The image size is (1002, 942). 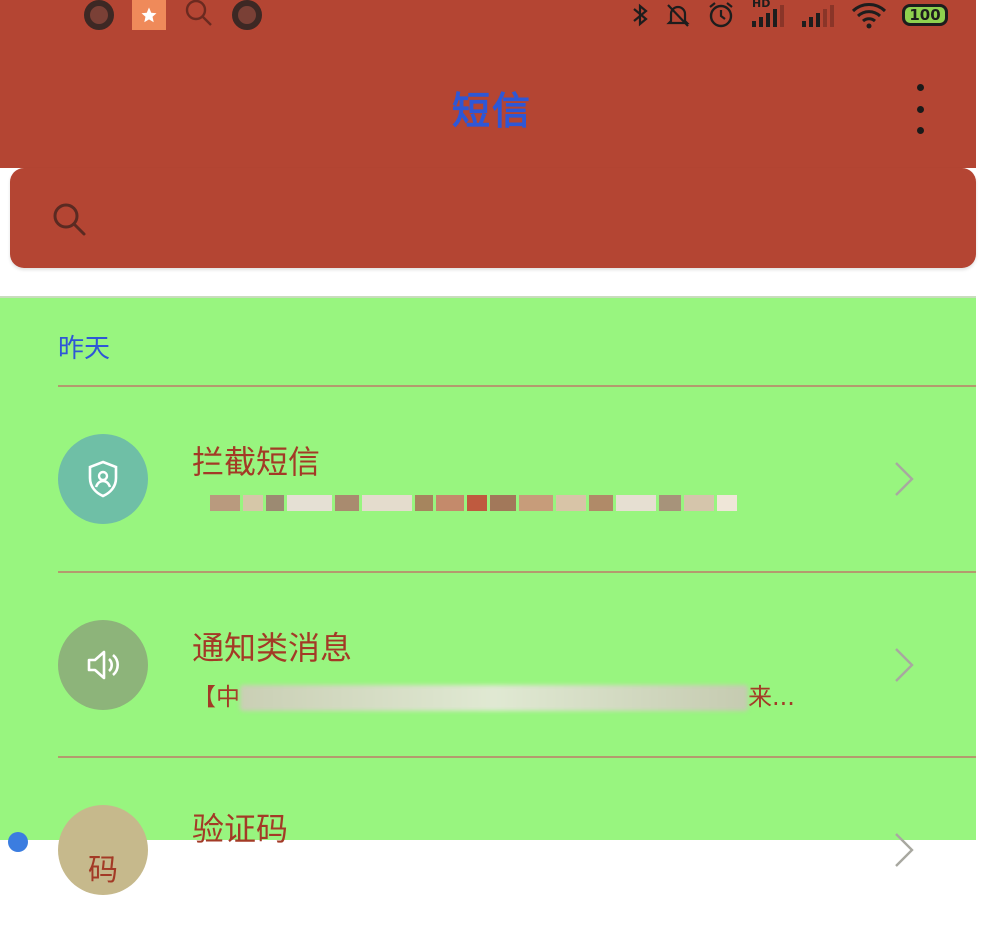 What do you see at coordinates (216, 697) in the screenshot?
I see `subtitle-prefix: 【中` at bounding box center [216, 697].